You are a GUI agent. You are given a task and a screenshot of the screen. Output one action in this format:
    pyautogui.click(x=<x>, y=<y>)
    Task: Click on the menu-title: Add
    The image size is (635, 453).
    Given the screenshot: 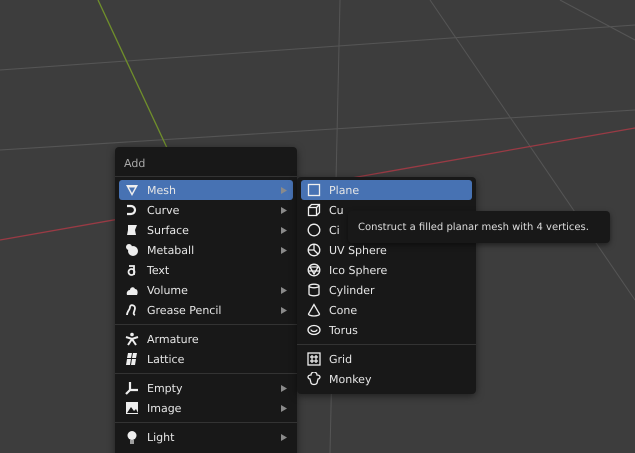 What is the action you would take?
    pyautogui.click(x=206, y=163)
    